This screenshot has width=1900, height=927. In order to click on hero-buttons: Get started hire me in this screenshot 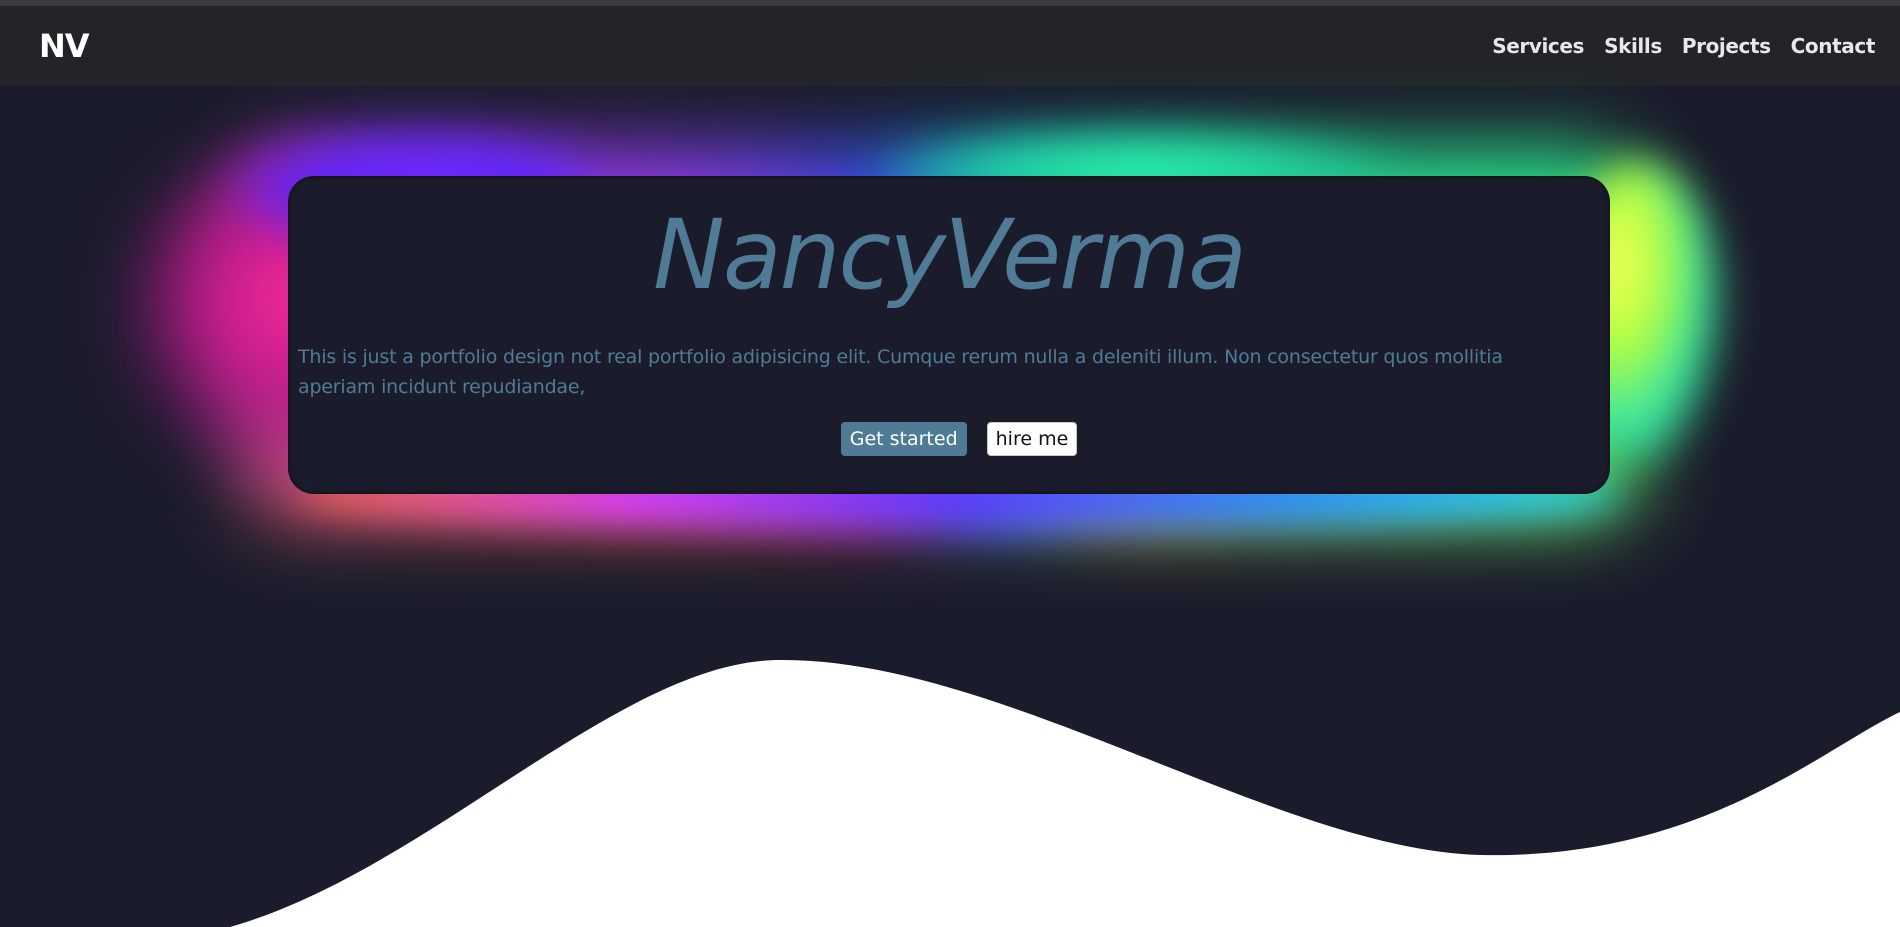, I will do `click(949, 439)`.